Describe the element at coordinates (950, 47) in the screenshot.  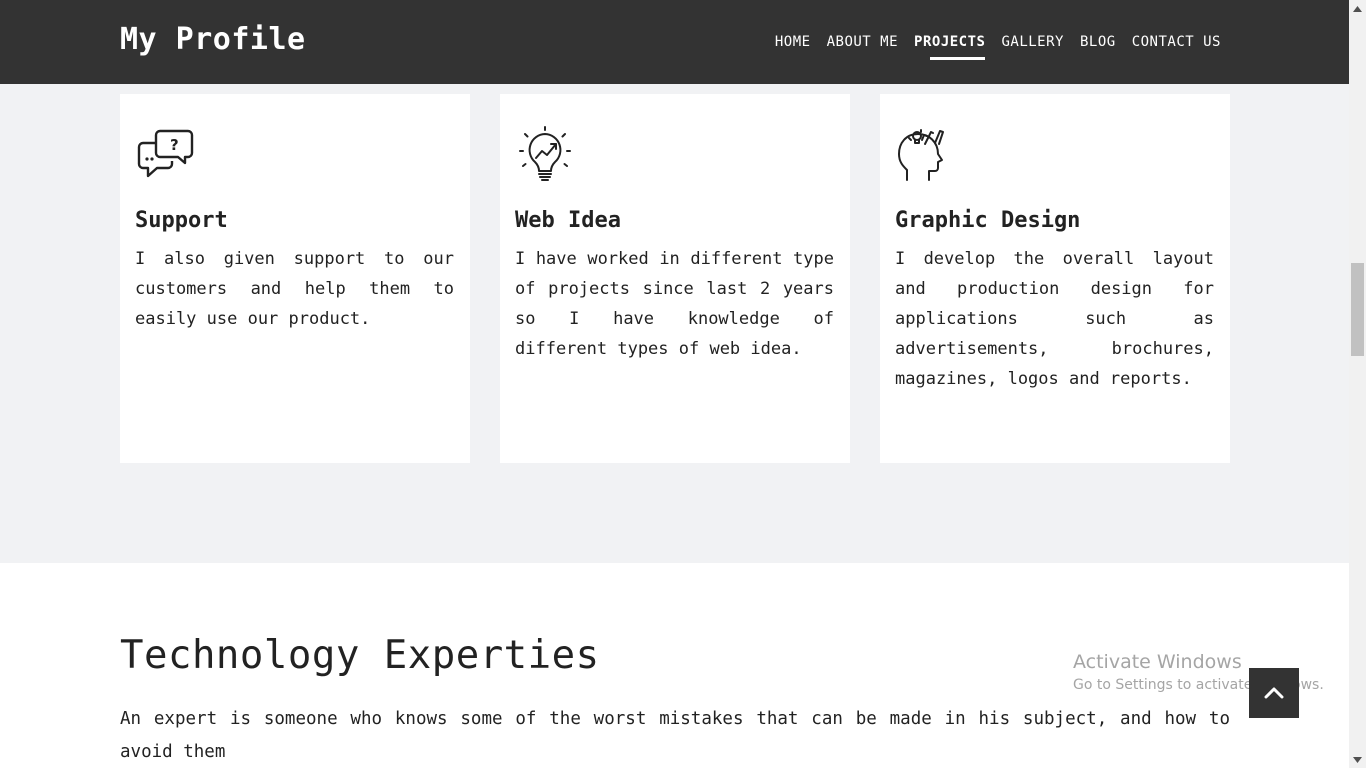
I see `nav-projects: PROJECTS` at that location.